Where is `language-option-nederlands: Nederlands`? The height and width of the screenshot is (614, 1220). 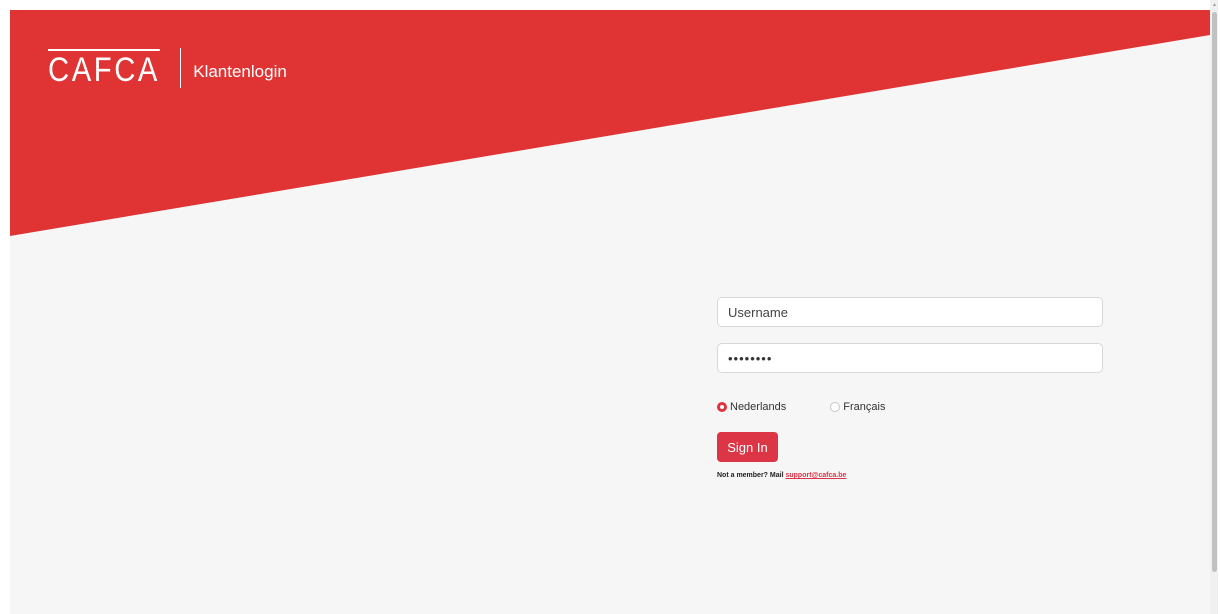 language-option-nederlands: Nederlands is located at coordinates (751, 407).